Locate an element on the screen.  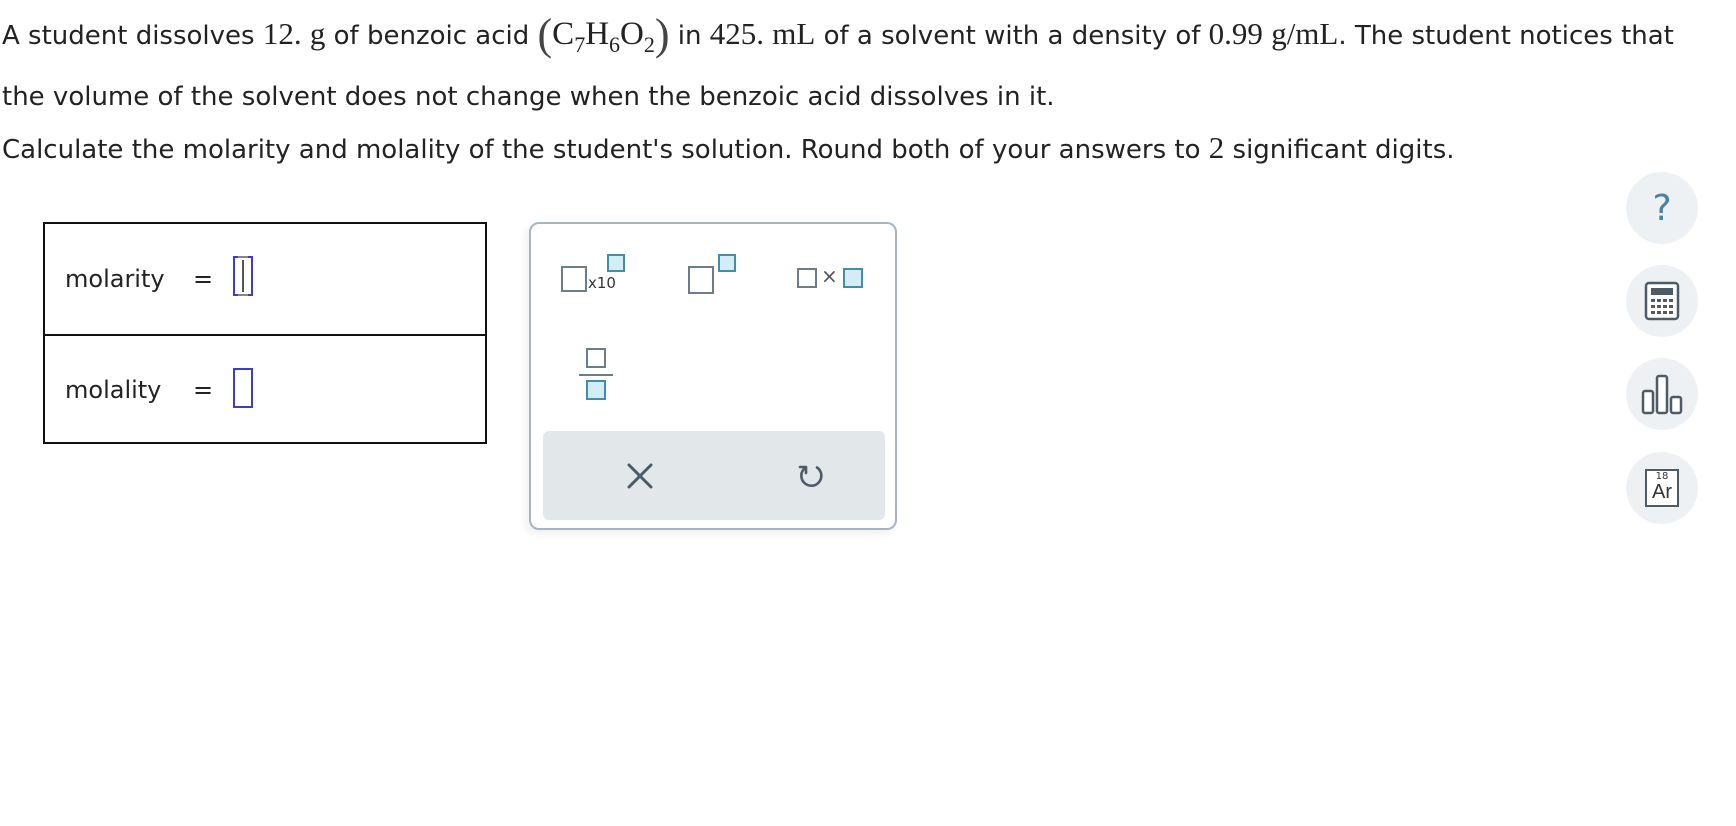
mass-unit: g is located at coordinates (317, 33).